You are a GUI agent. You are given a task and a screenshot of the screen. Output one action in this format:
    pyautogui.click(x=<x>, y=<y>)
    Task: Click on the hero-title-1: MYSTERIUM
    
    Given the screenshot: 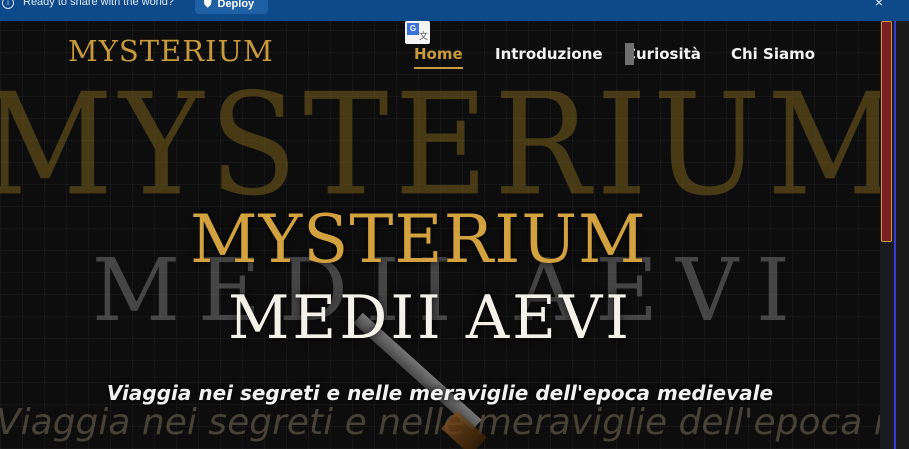 What is the action you would take?
    pyautogui.click(x=418, y=239)
    